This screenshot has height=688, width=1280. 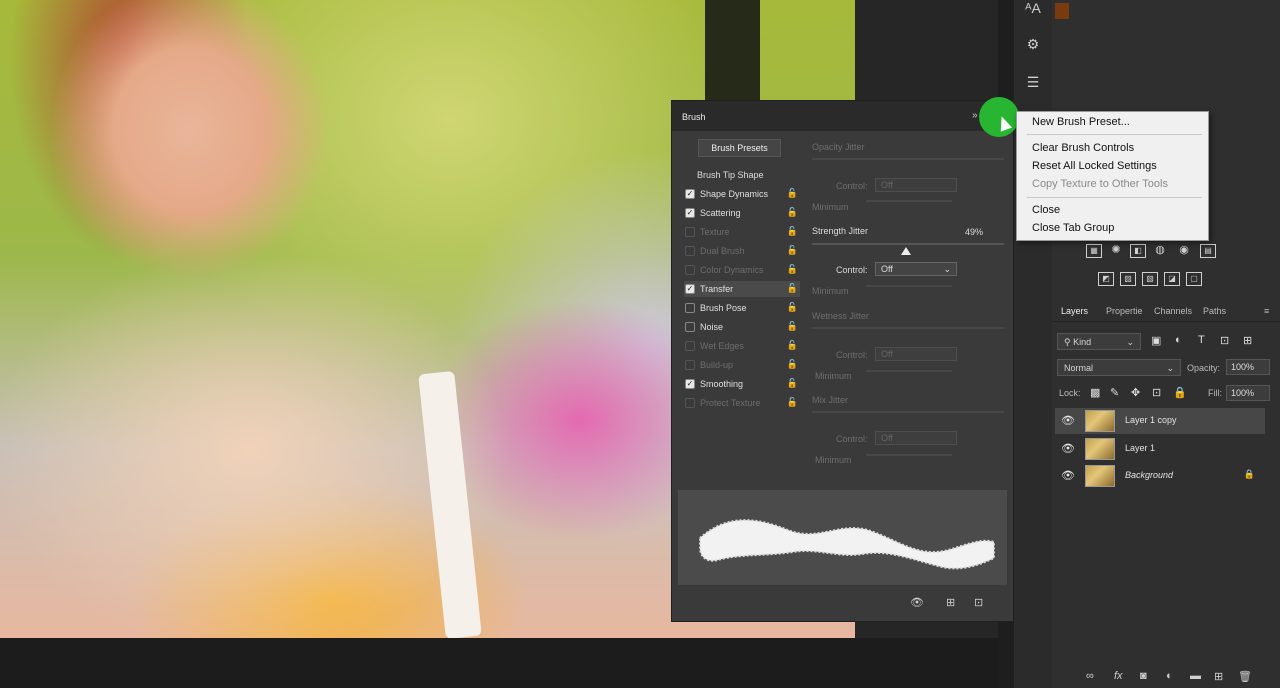 I want to click on brush-option-noise: Noise 🔓, so click(x=742, y=327).